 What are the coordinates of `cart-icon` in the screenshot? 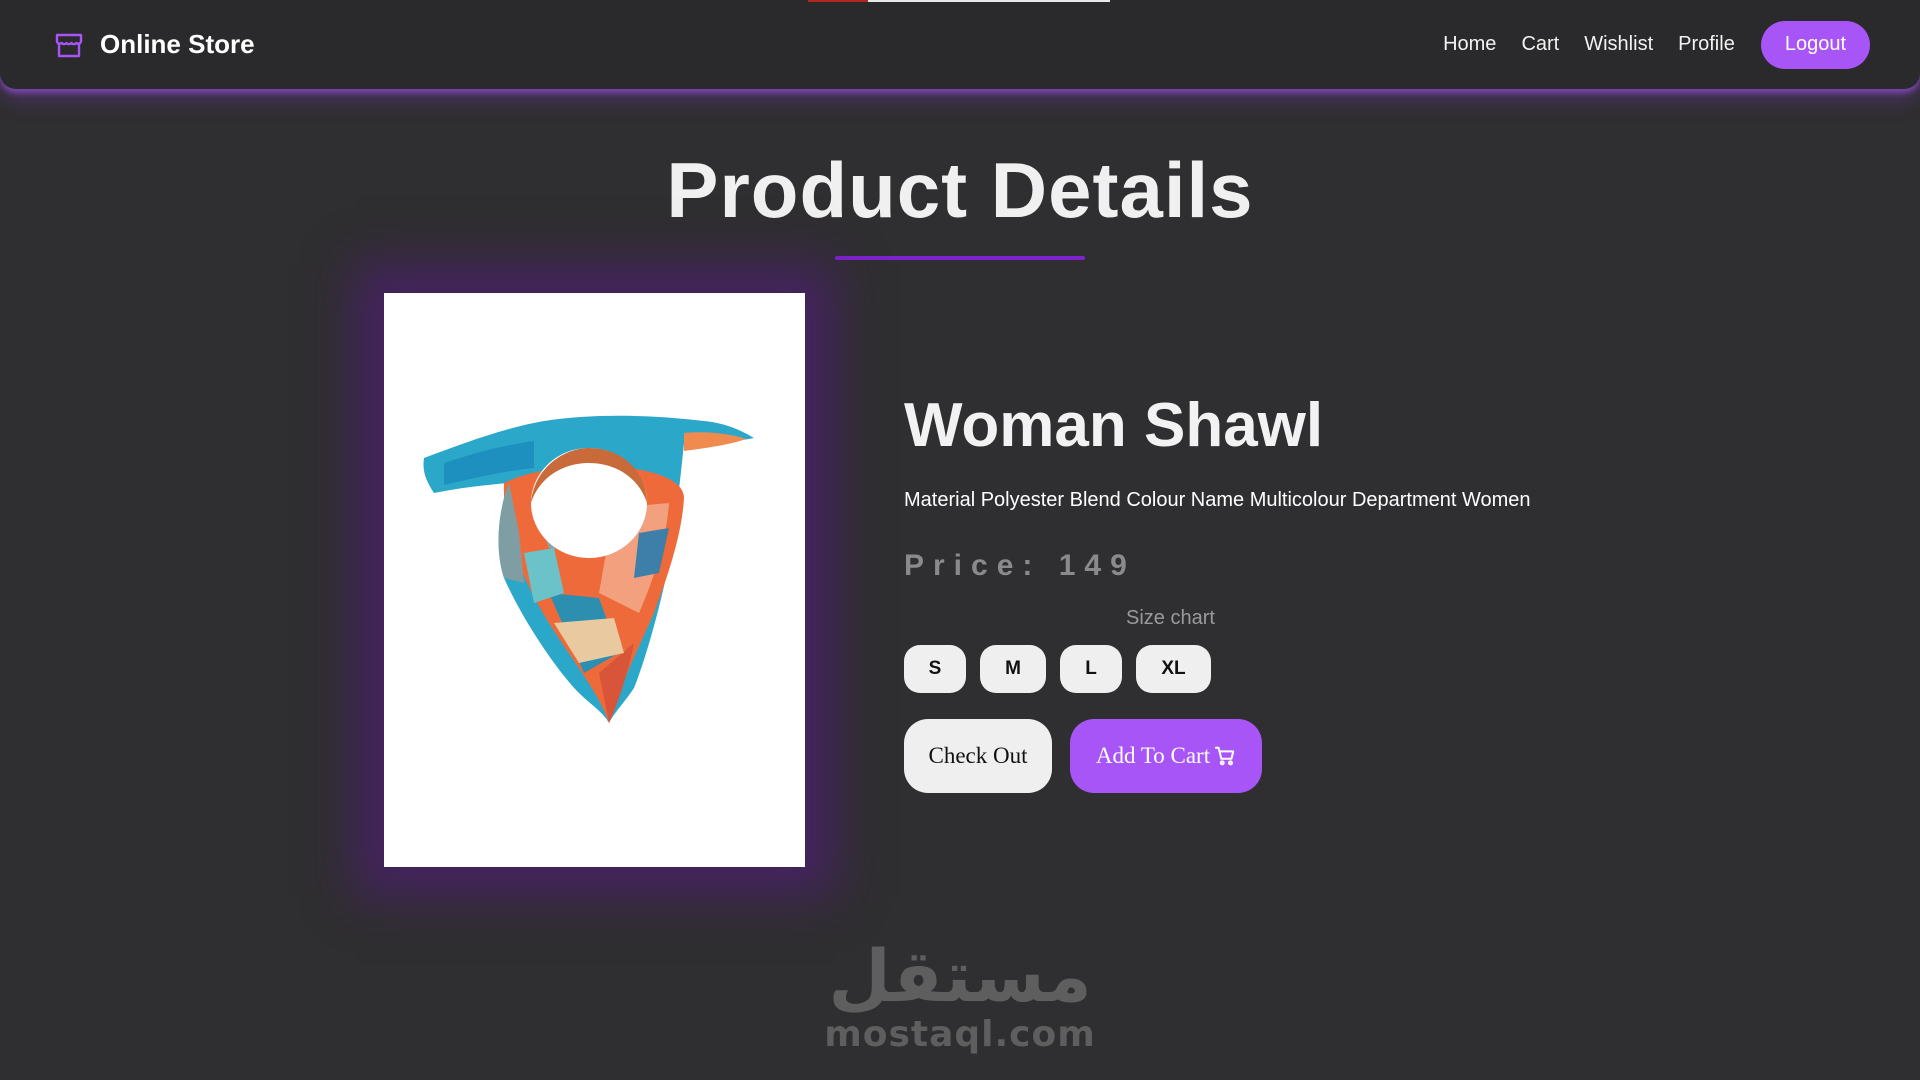 It's located at (1225, 756).